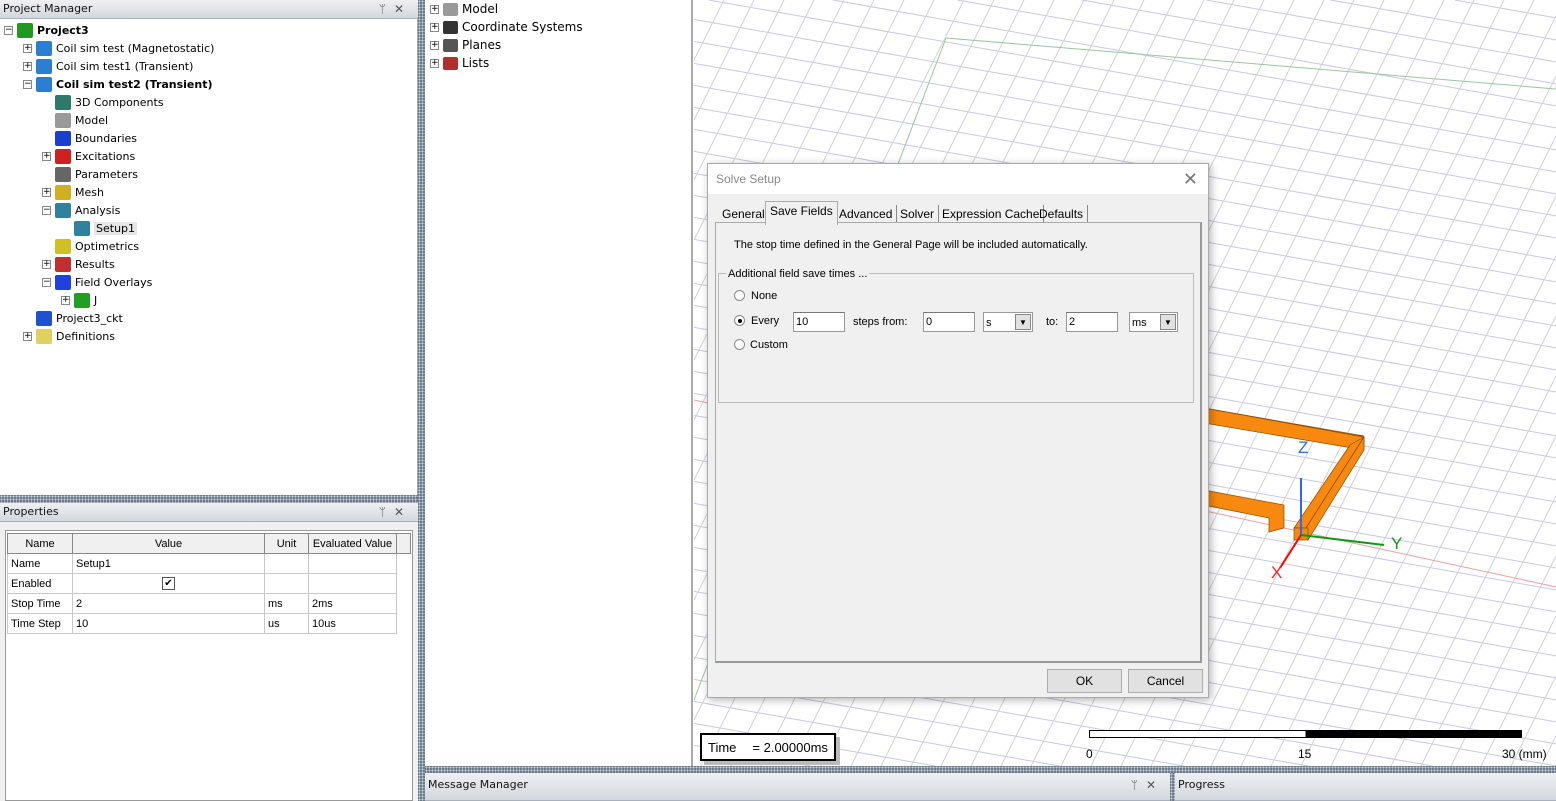 This screenshot has width=1556, height=801. I want to click on cancel-button: Cancel, so click(1165, 681).